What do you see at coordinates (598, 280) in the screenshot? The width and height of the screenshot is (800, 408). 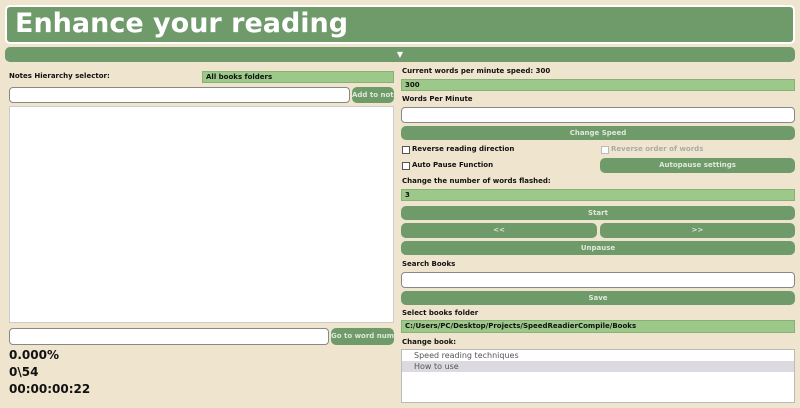 I see `search-books-input` at bounding box center [598, 280].